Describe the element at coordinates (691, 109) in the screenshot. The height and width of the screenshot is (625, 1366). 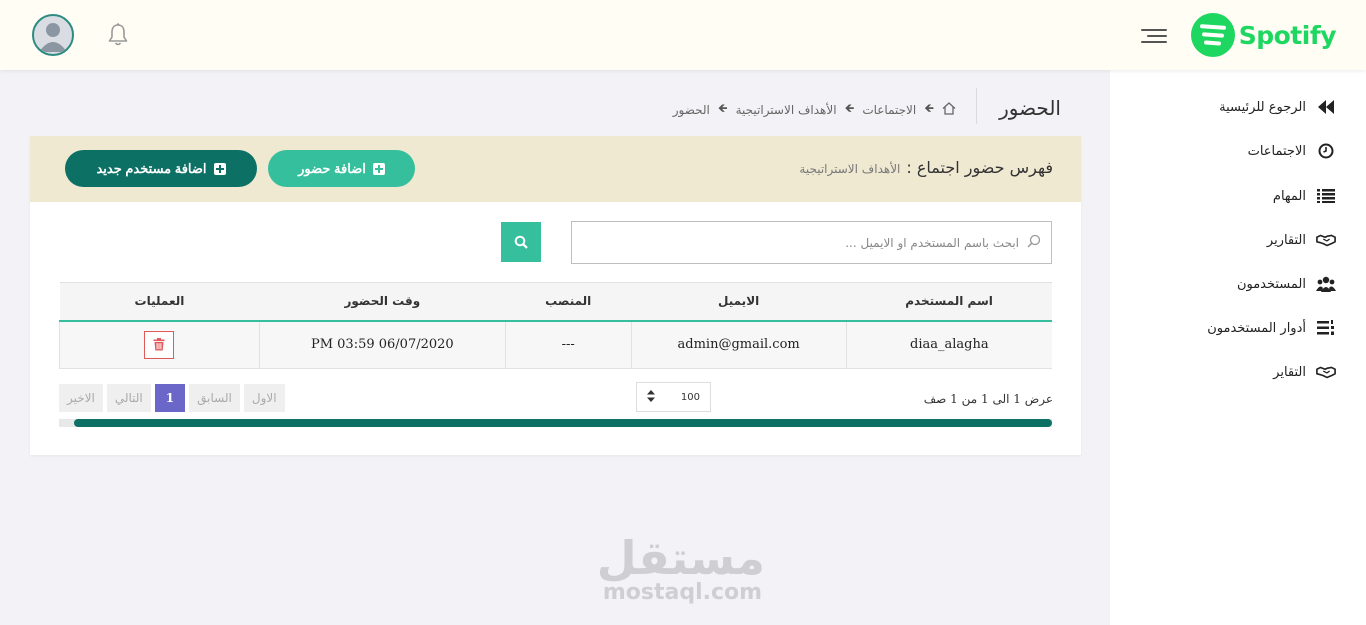
I see `breadcrumb-item-current: الحضور` at that location.